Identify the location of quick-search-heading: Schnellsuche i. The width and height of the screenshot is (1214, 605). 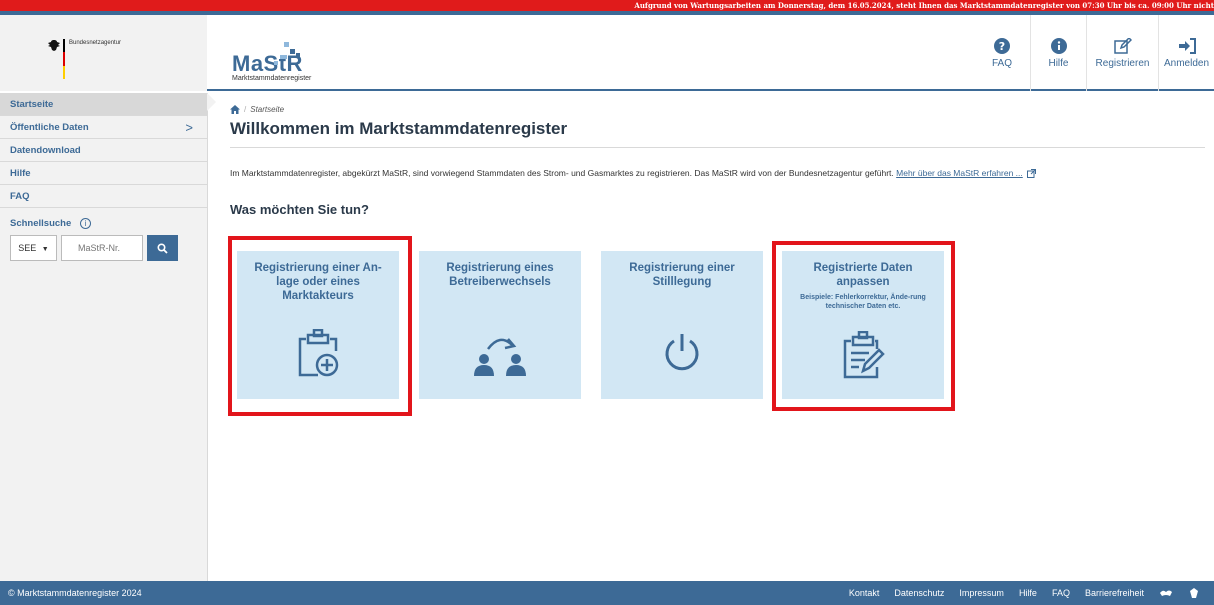
(103, 223).